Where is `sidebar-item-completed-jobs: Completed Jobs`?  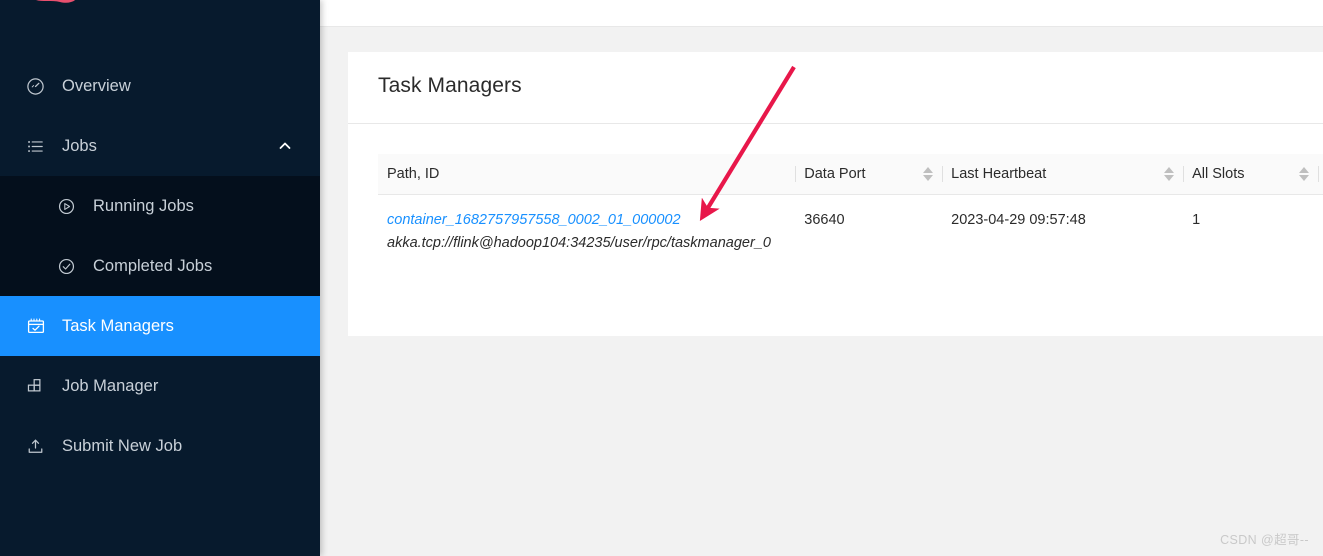
sidebar-item-completed-jobs: Completed Jobs is located at coordinates (160, 266).